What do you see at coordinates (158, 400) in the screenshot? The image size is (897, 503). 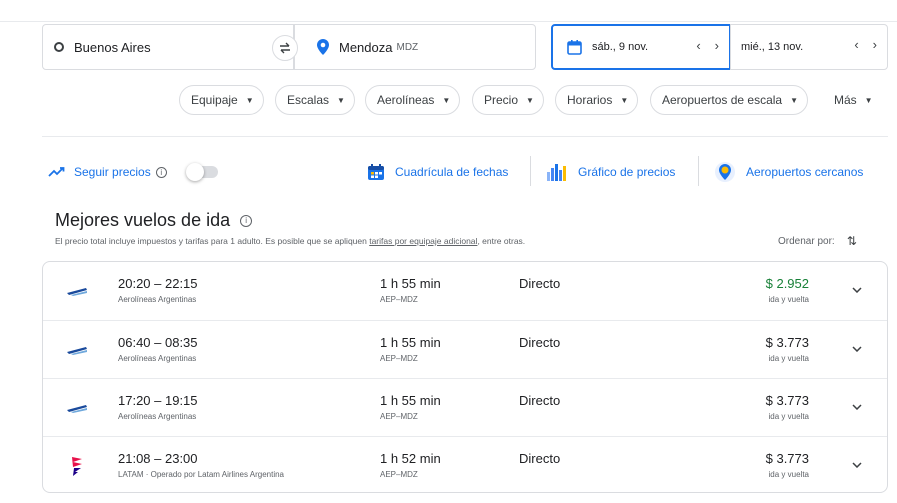 I see `flight-times: 17:20 – 19:15` at bounding box center [158, 400].